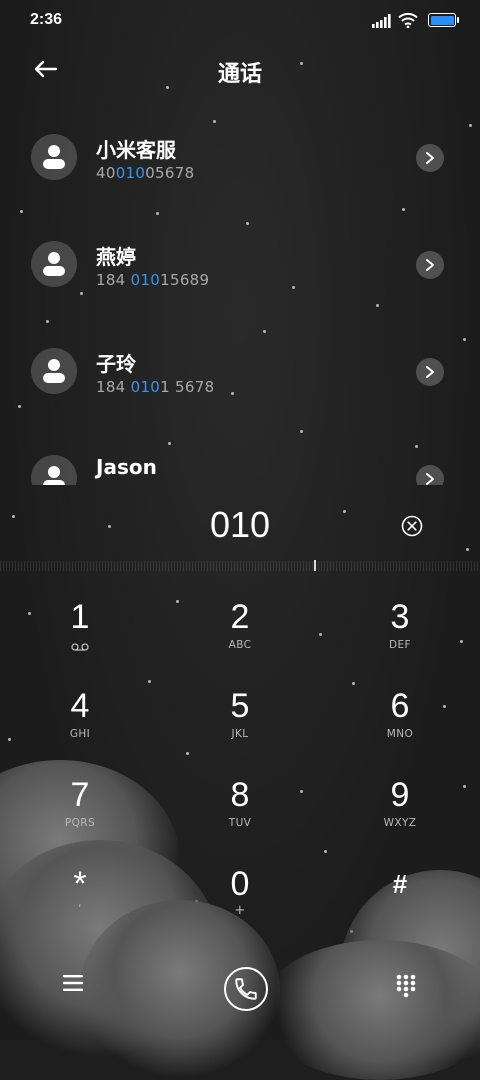  Describe the element at coordinates (400, 638) in the screenshot. I see `key-3: 3 DEF` at that location.